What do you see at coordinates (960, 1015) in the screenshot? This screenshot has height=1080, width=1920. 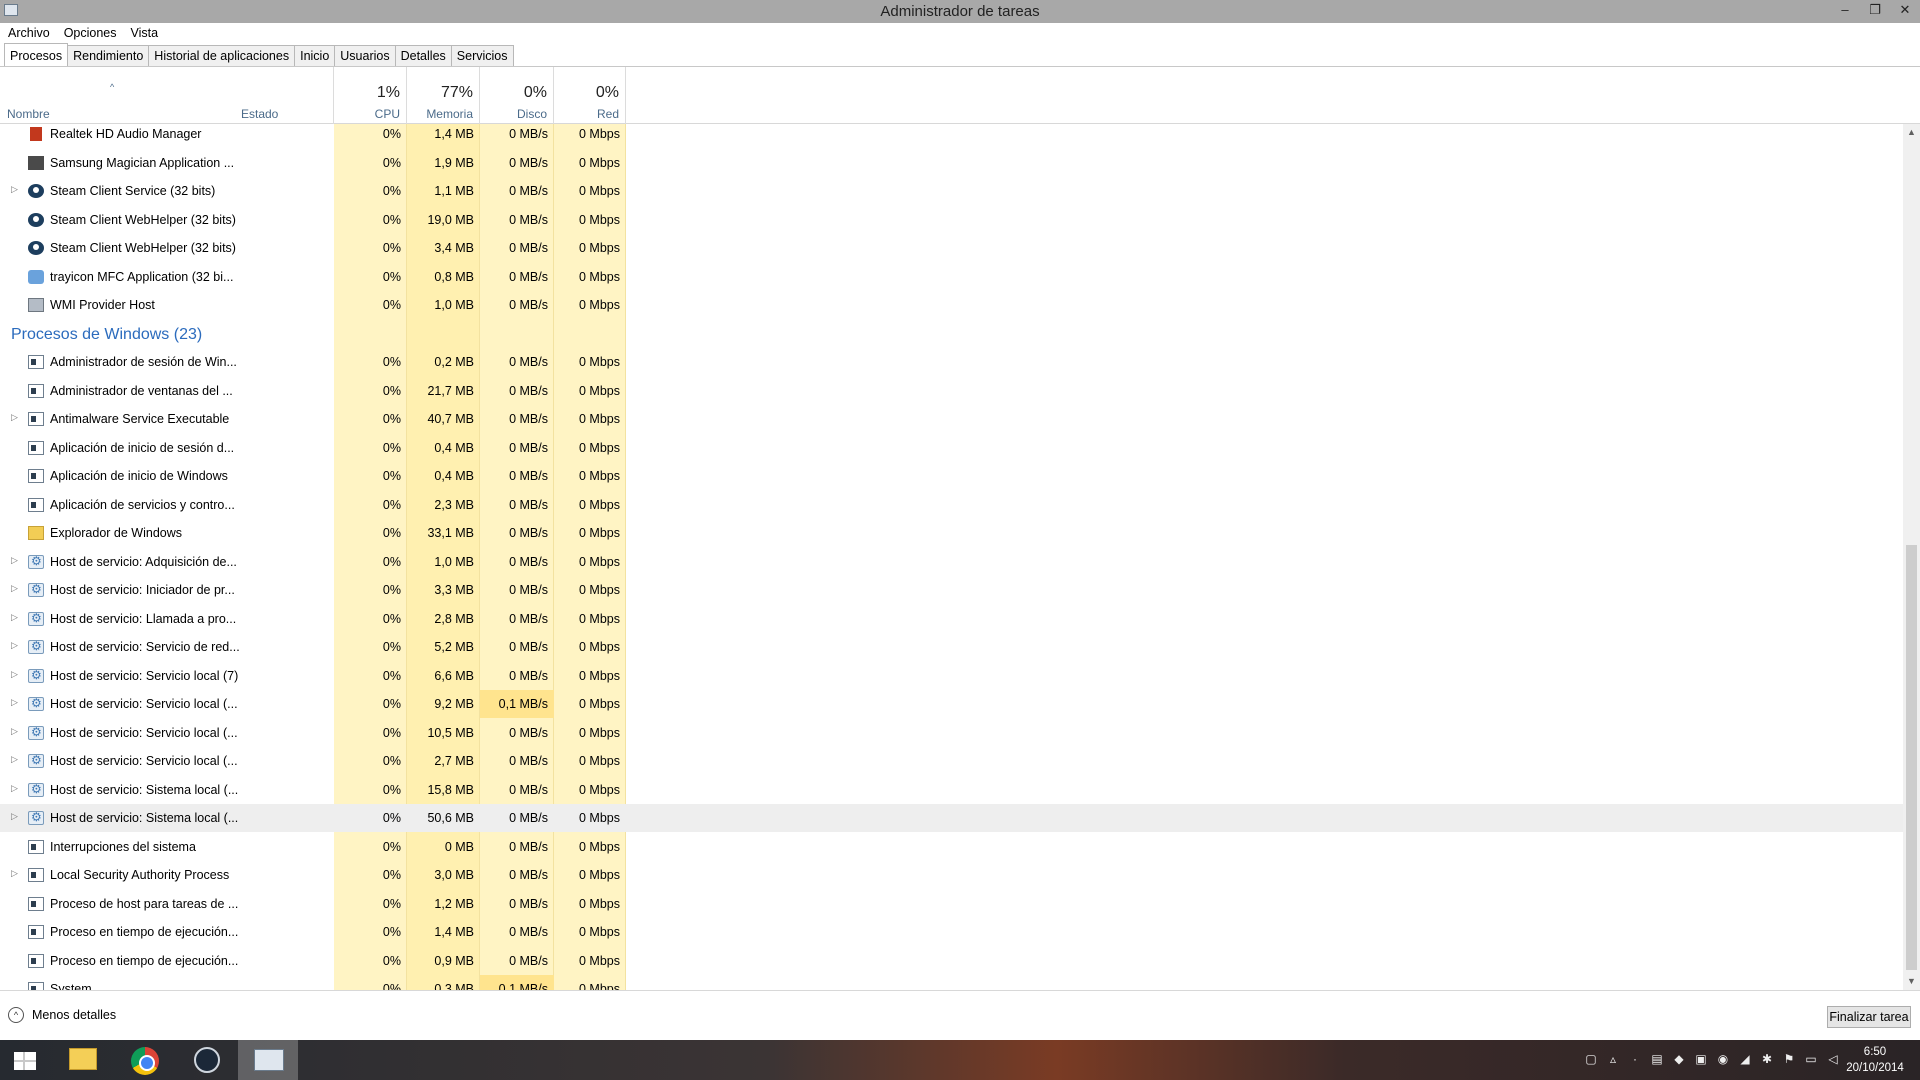 I see `footer-bar: ^ Menos detalles Finalizar tarea` at bounding box center [960, 1015].